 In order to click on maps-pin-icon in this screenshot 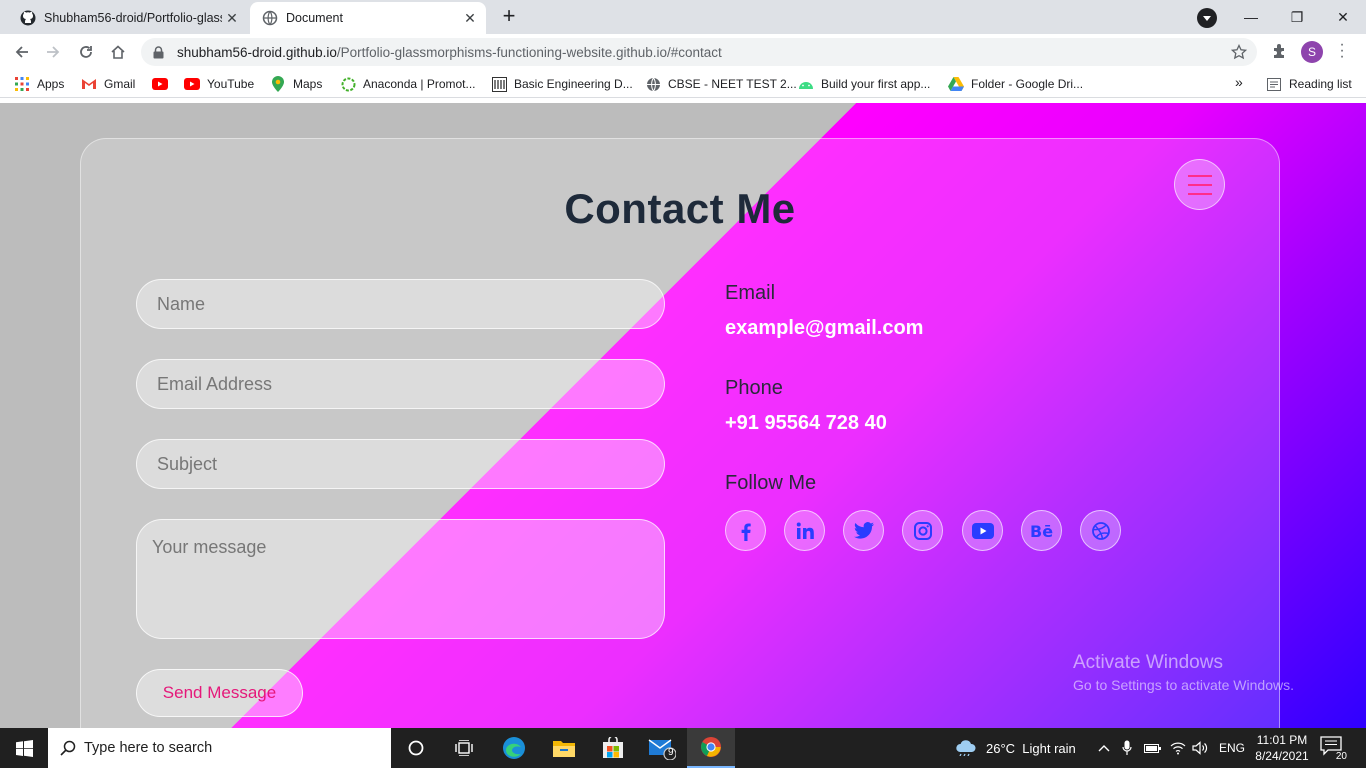, I will do `click(278, 84)`.